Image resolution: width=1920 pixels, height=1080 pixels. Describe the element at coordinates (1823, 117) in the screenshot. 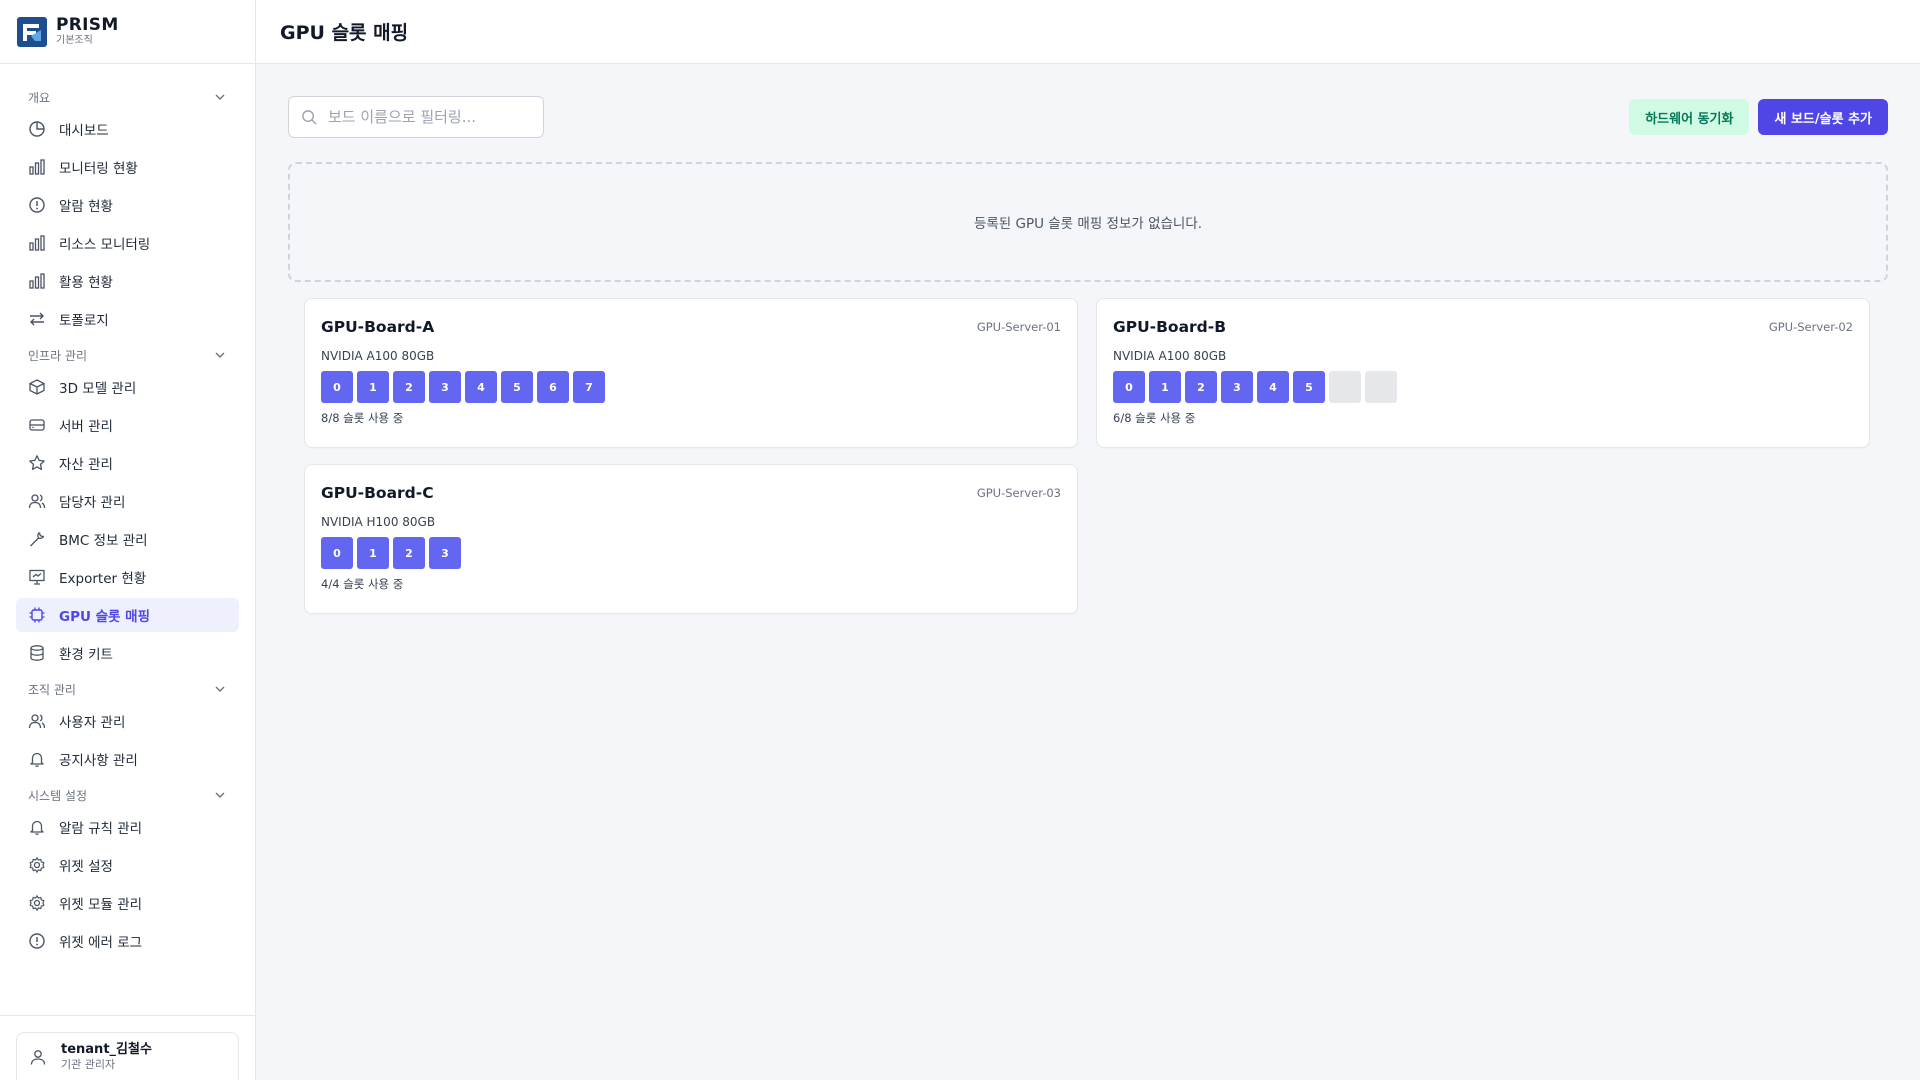

I see `add-board-slot-button: 새 보드/슬롯 추가` at that location.